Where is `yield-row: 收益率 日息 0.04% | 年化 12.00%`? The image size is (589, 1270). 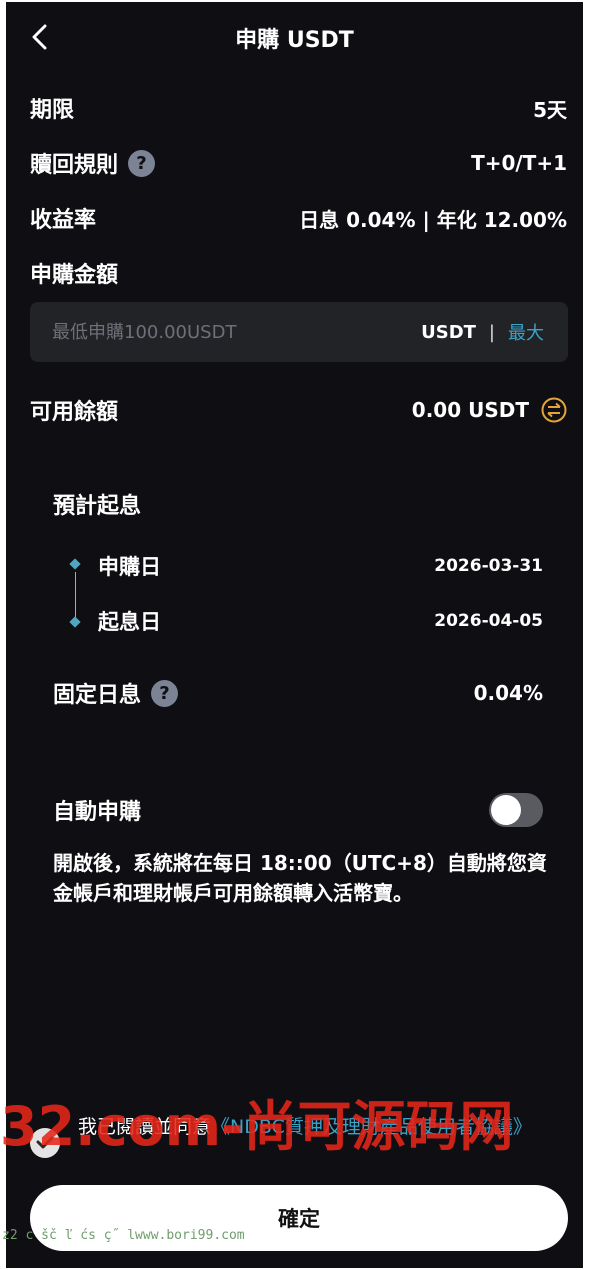
yield-row: 收益率 日息 0.04% | 年化 12.00% is located at coordinates (298, 218).